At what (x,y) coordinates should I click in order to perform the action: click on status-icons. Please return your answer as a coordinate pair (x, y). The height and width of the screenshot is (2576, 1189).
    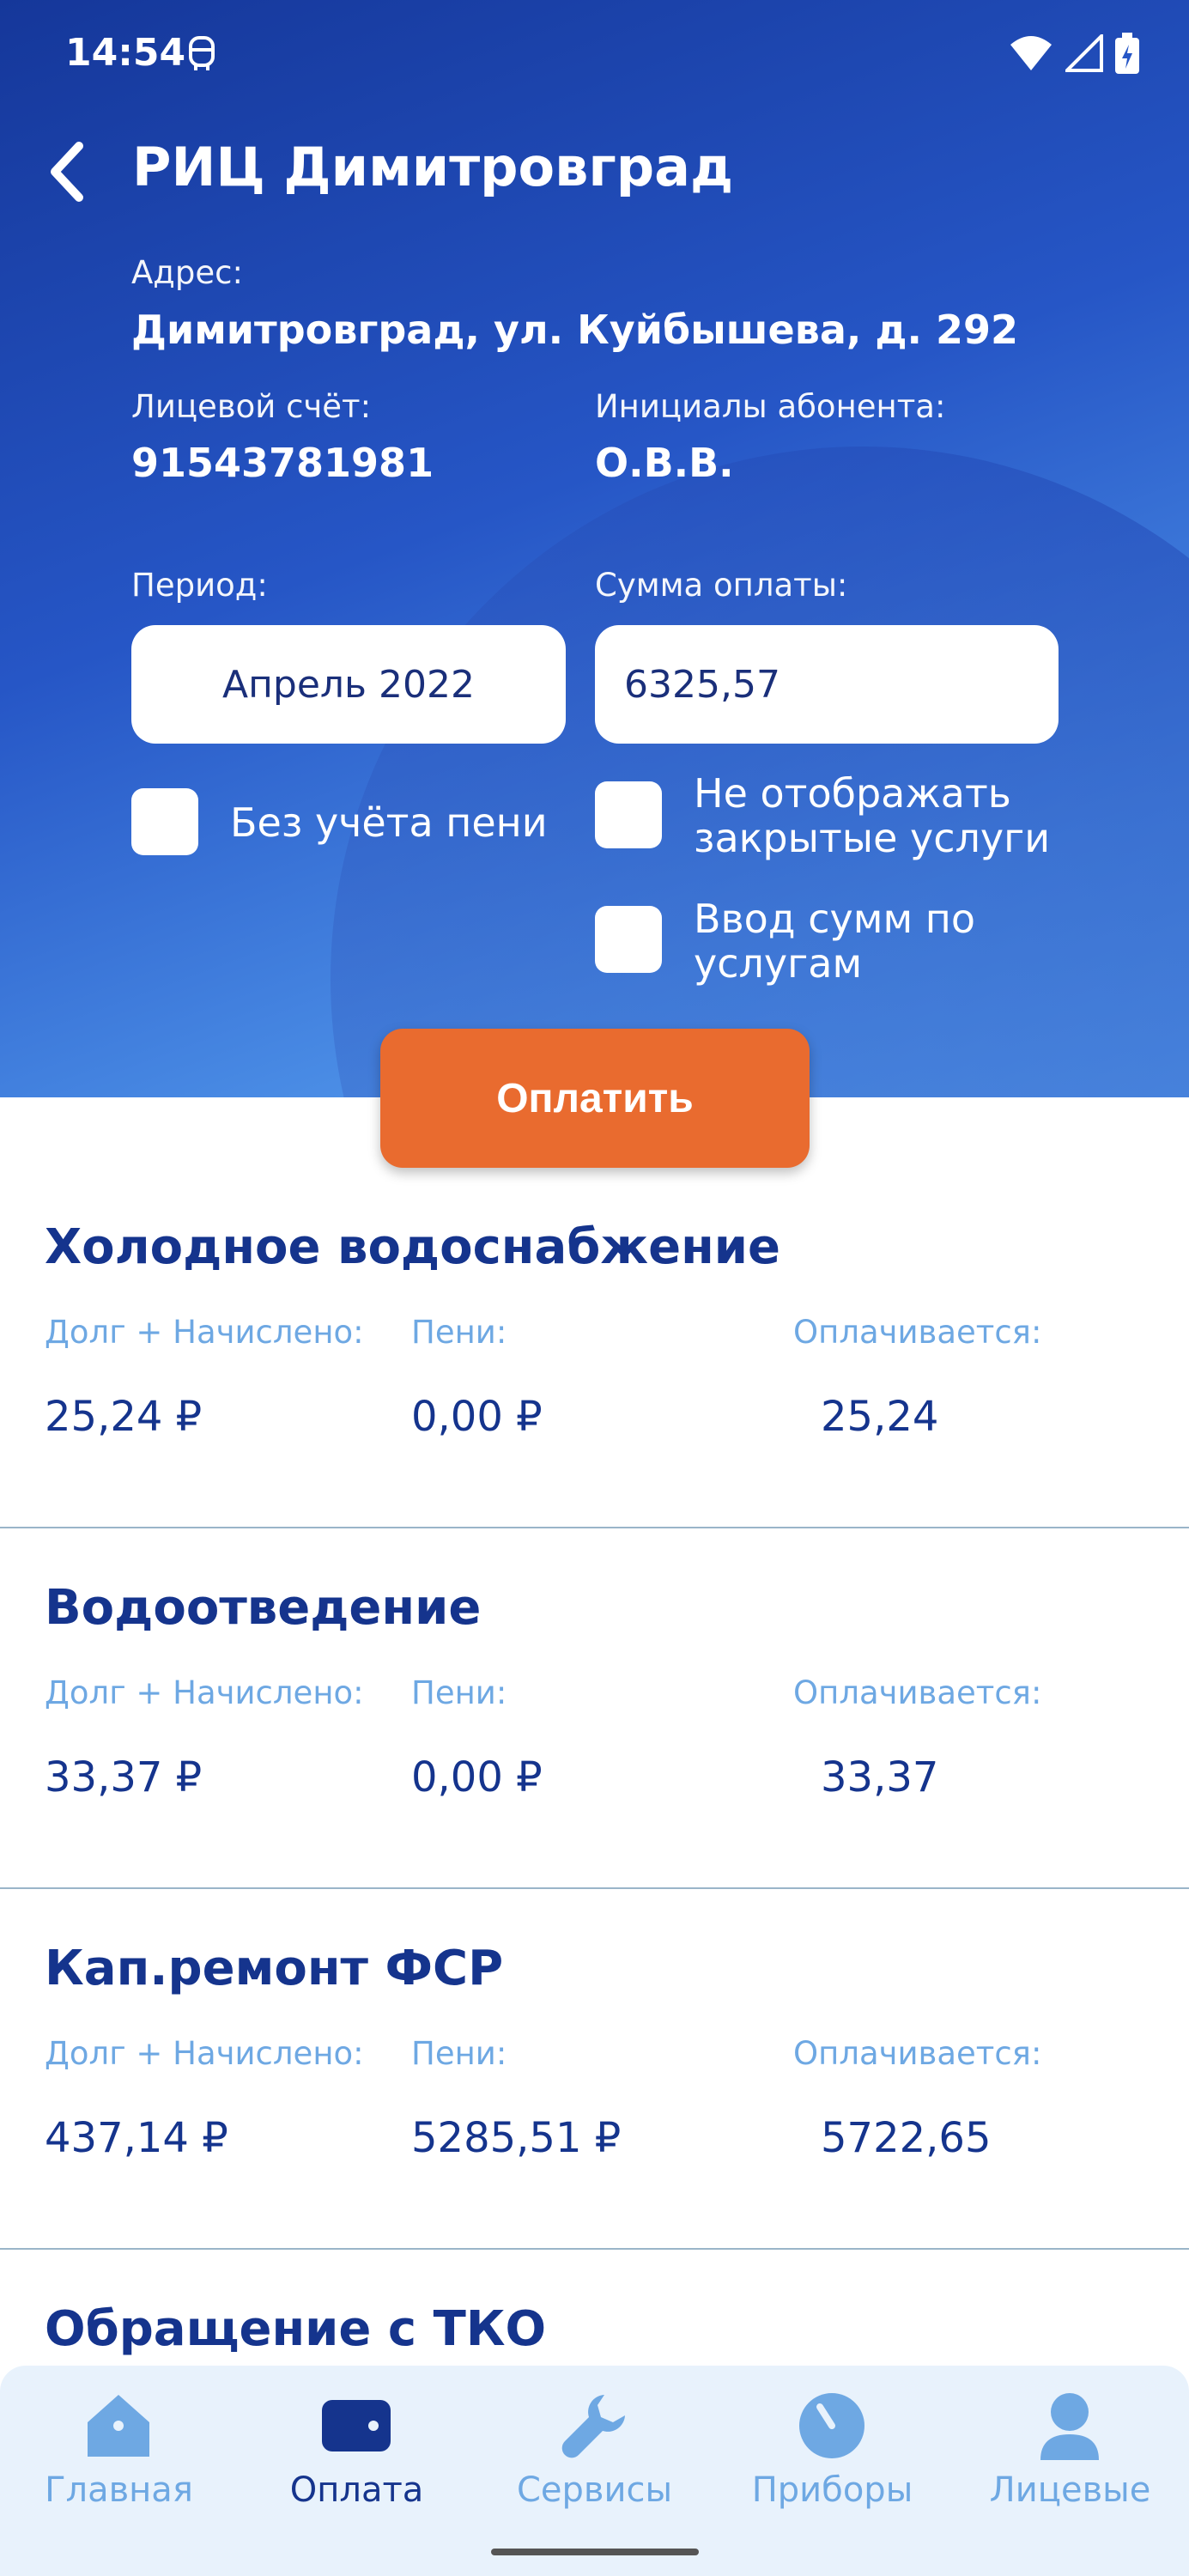
    Looking at the image, I should click on (1074, 53).